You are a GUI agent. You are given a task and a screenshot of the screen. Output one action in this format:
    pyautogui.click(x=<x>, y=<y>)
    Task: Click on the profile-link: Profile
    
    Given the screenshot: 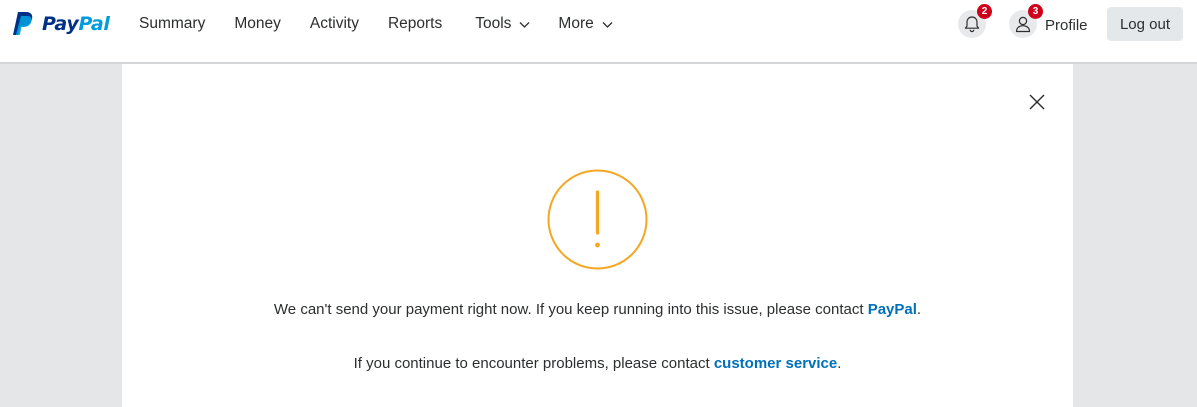 What is the action you would take?
    pyautogui.click(x=1066, y=25)
    